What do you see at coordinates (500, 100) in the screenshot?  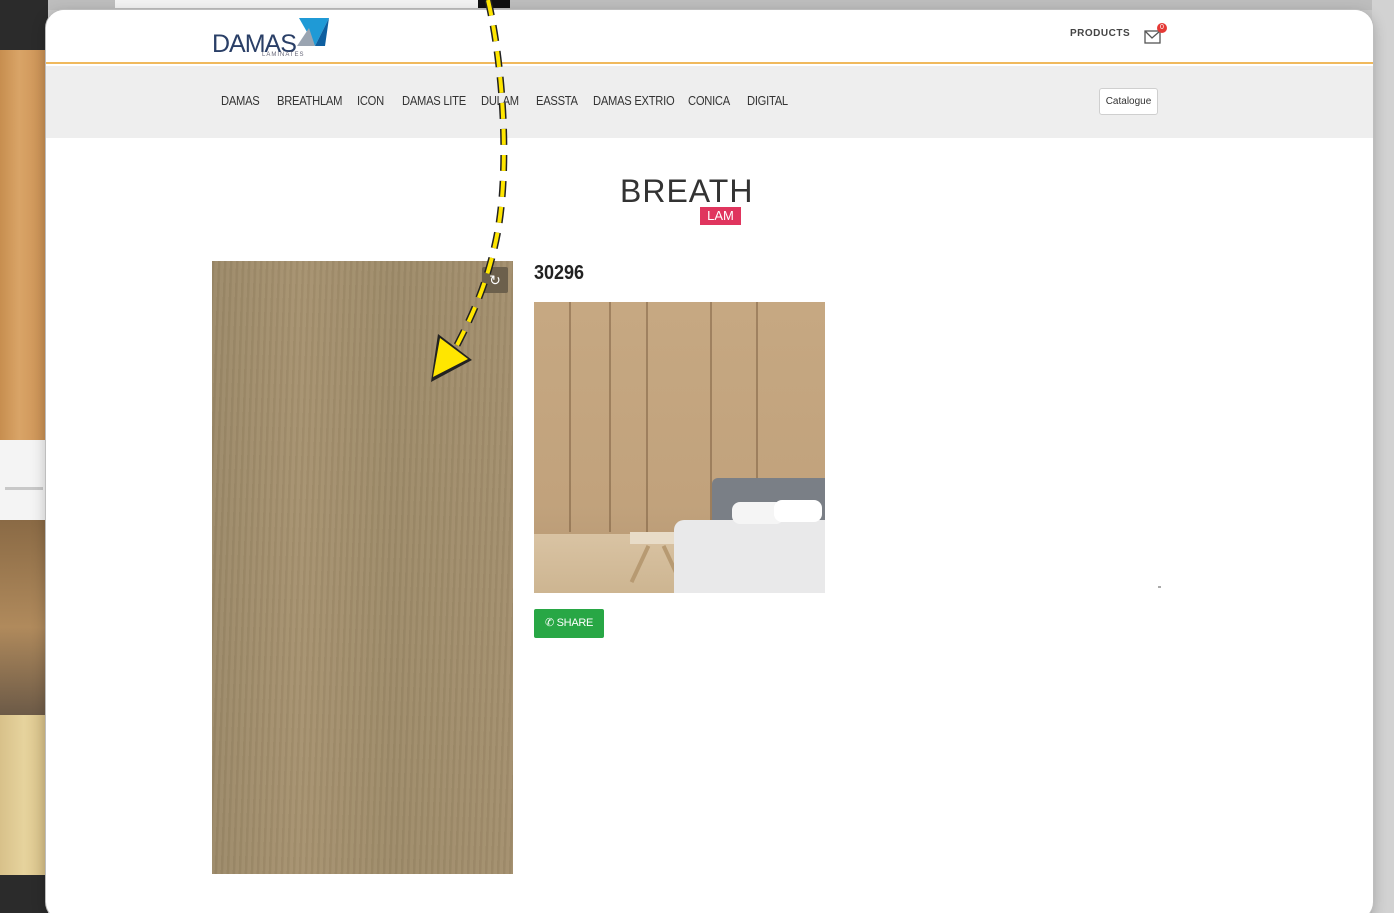 I see `nav-item-dulam: DULAM` at bounding box center [500, 100].